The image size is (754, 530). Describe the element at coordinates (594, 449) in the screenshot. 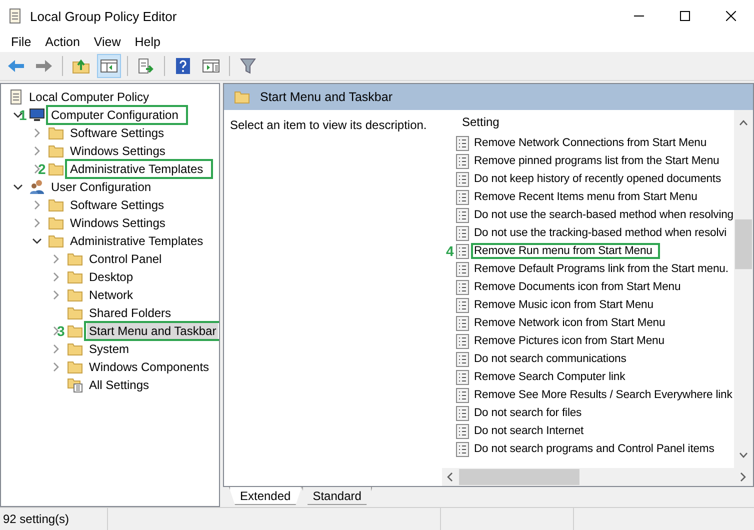

I see `setting-item: Do not search programs and Control Panel items` at that location.